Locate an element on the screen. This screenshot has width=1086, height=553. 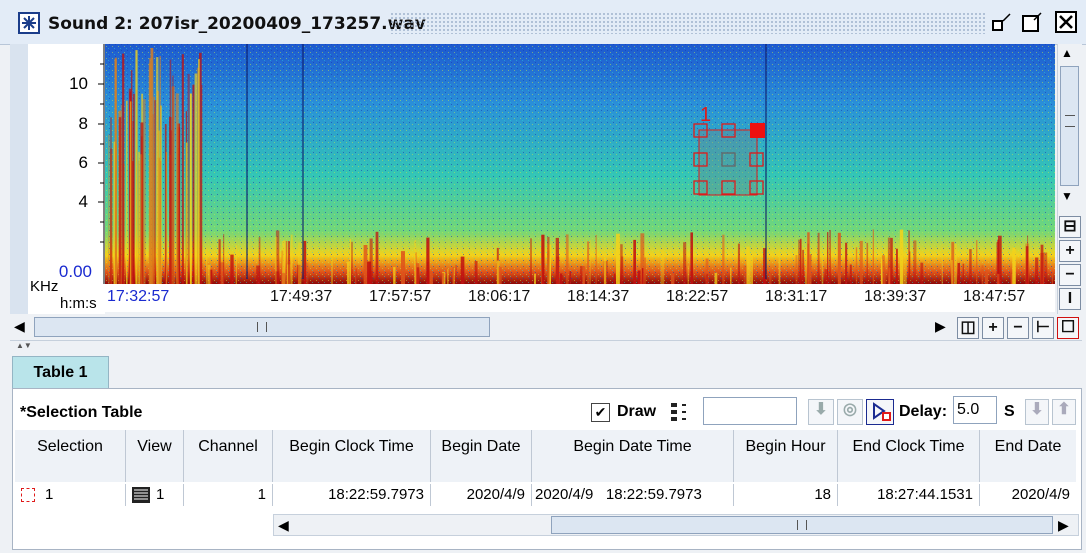
time-tick-label: 17:57:57 is located at coordinates (400, 296).